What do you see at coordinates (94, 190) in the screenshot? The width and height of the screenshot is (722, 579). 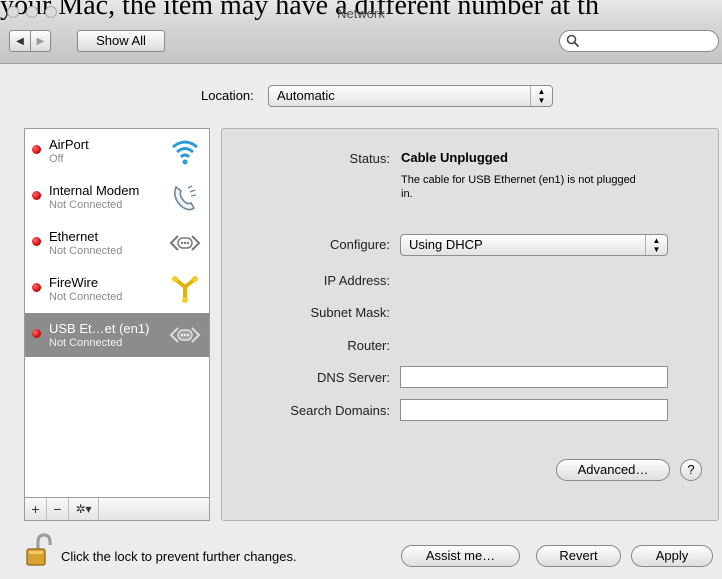 I see `service-name: Internal Modem` at bounding box center [94, 190].